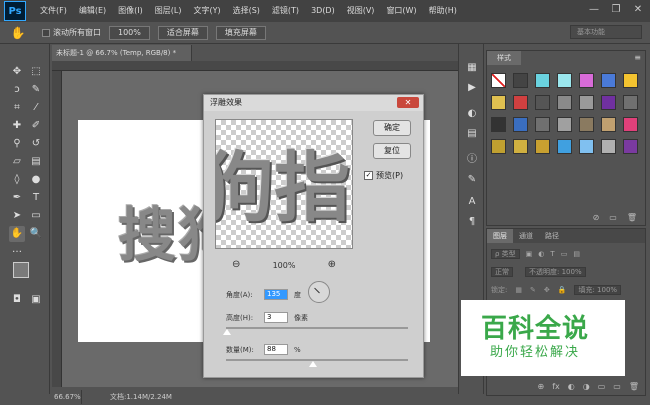 The height and width of the screenshot is (405, 650). I want to click on type-filter-icon: T, so click(552, 254).